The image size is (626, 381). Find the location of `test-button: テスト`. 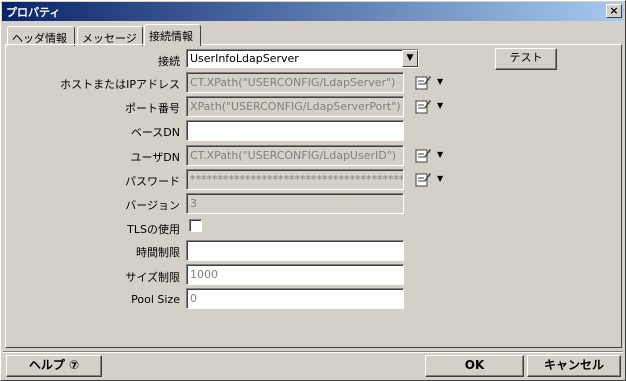

test-button: テスト is located at coordinates (526, 59).